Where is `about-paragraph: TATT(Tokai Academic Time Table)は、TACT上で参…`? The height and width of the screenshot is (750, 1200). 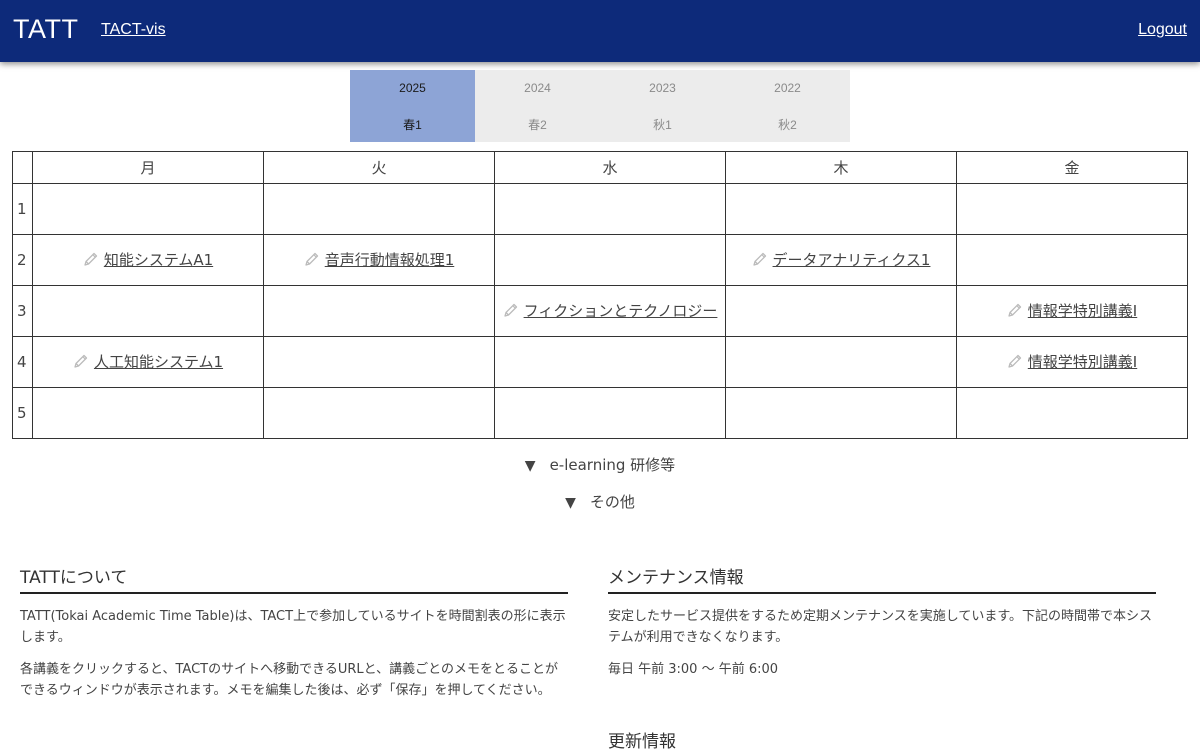 about-paragraph: TATT(Tokai Academic Time Table)は、TACT上で参… is located at coordinates (293, 627).